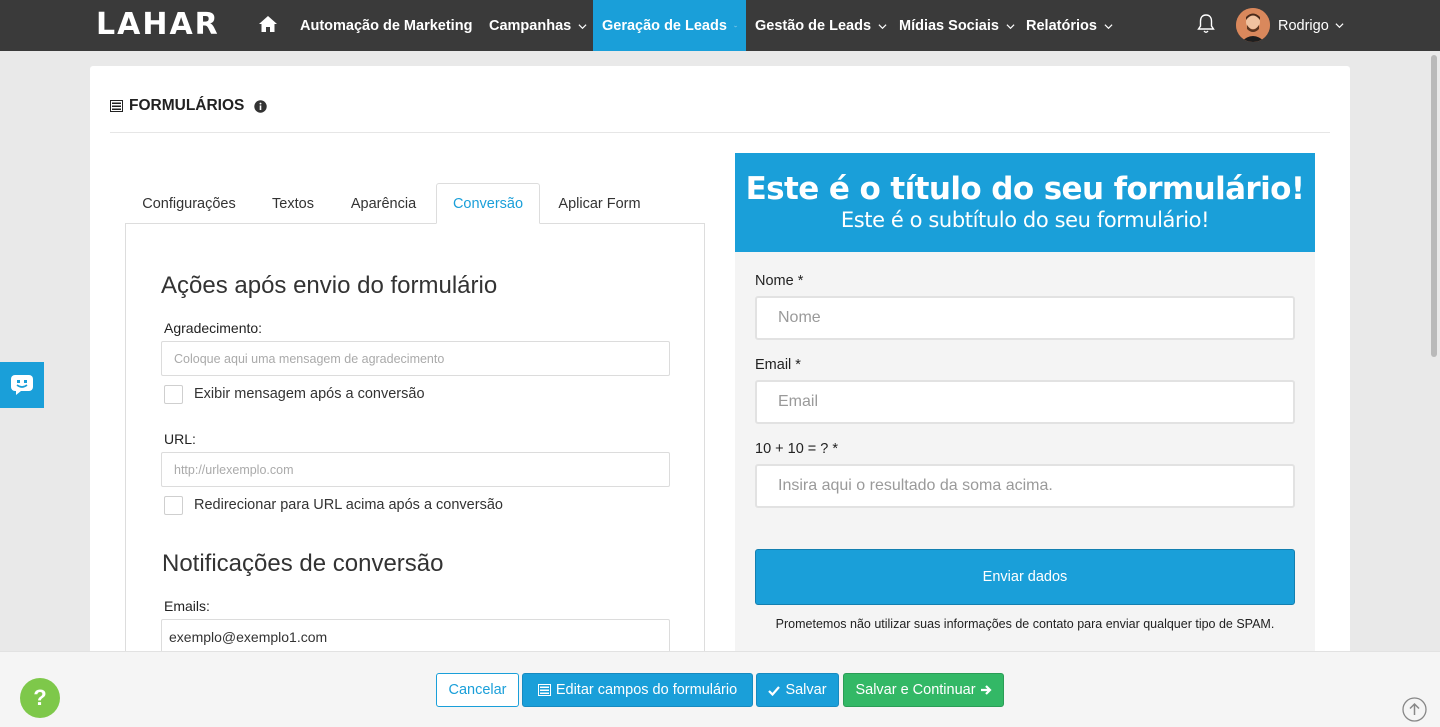 The image size is (1440, 727). Describe the element at coordinates (720, 132) in the screenshot. I see `header-divider` at that location.